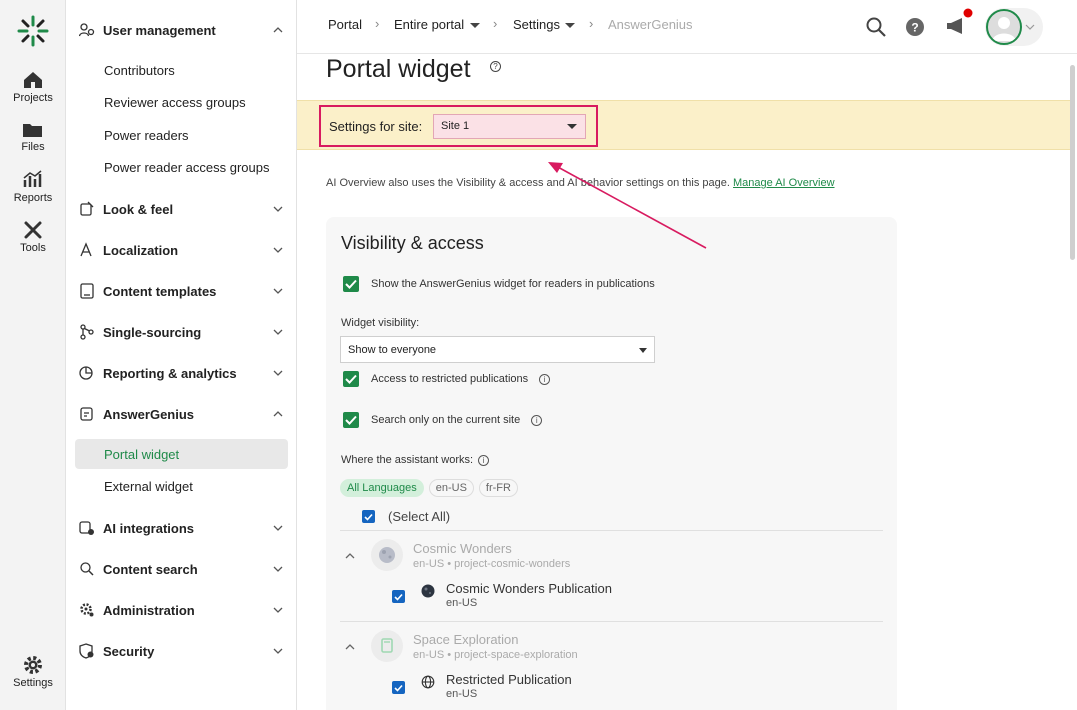 The height and width of the screenshot is (710, 1077). I want to click on chip-en-us: en-US, so click(451, 488).